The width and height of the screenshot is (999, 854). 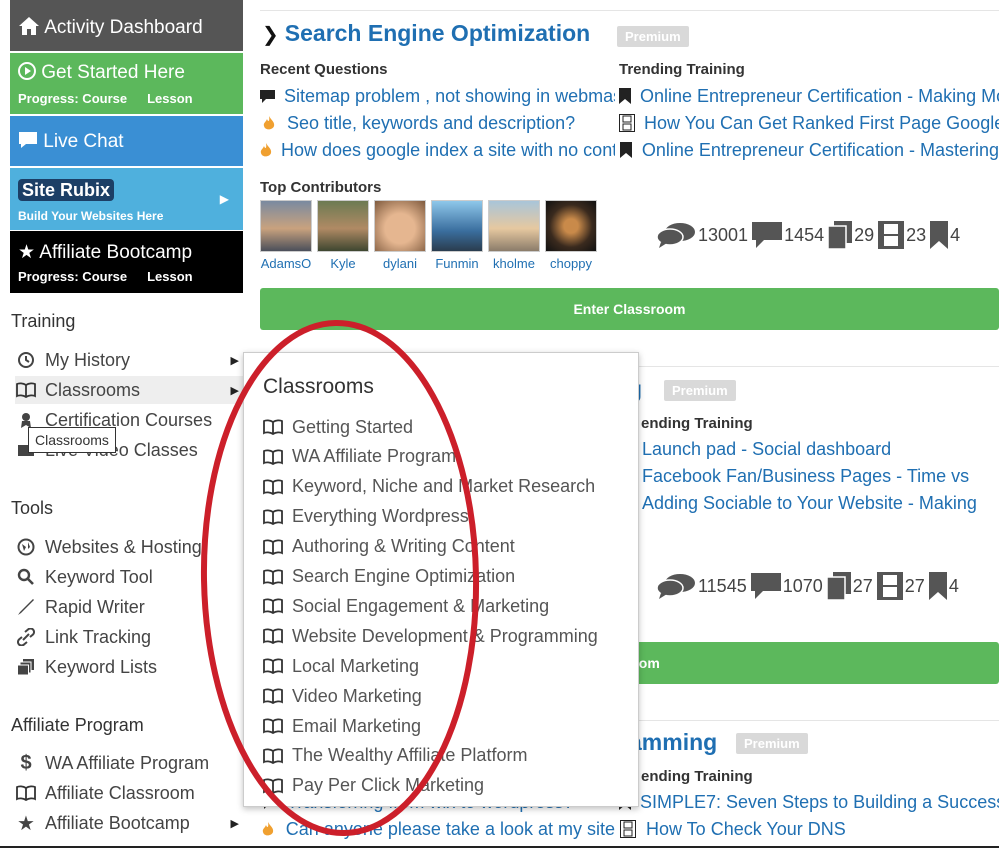 What do you see at coordinates (400, 235) in the screenshot?
I see `contributor: dylani` at bounding box center [400, 235].